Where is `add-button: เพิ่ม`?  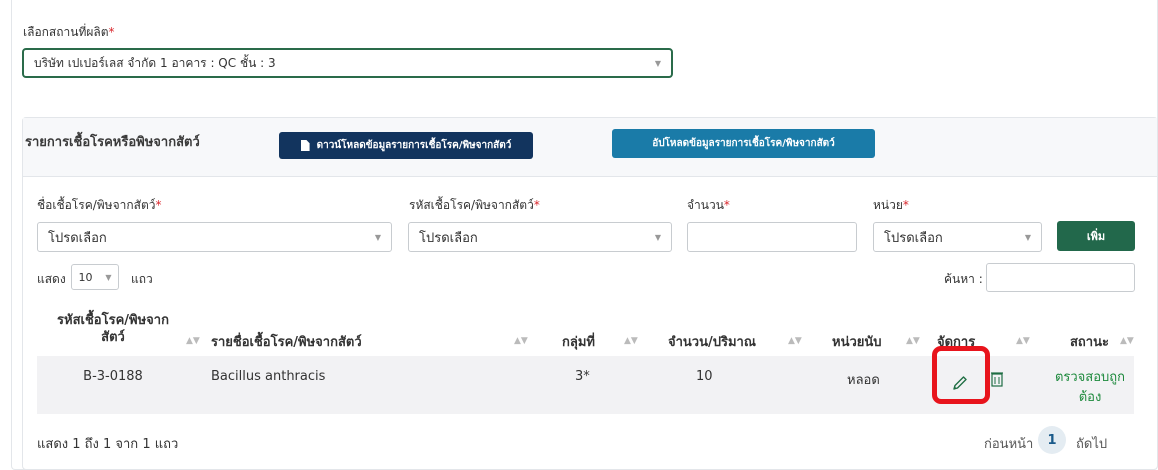 add-button: เพิ่ม is located at coordinates (1096, 236).